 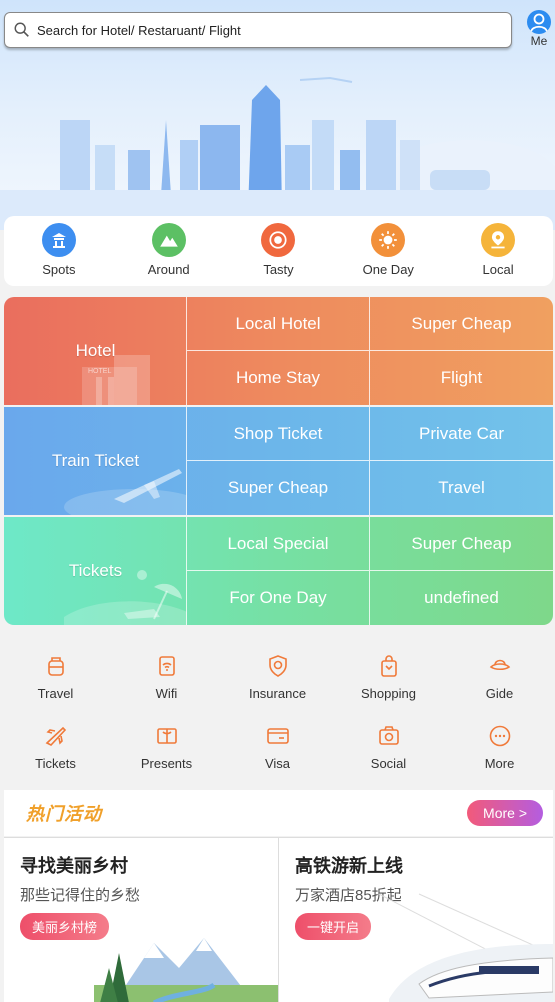 What do you see at coordinates (55, 666) in the screenshot?
I see `backpack-icon` at bounding box center [55, 666].